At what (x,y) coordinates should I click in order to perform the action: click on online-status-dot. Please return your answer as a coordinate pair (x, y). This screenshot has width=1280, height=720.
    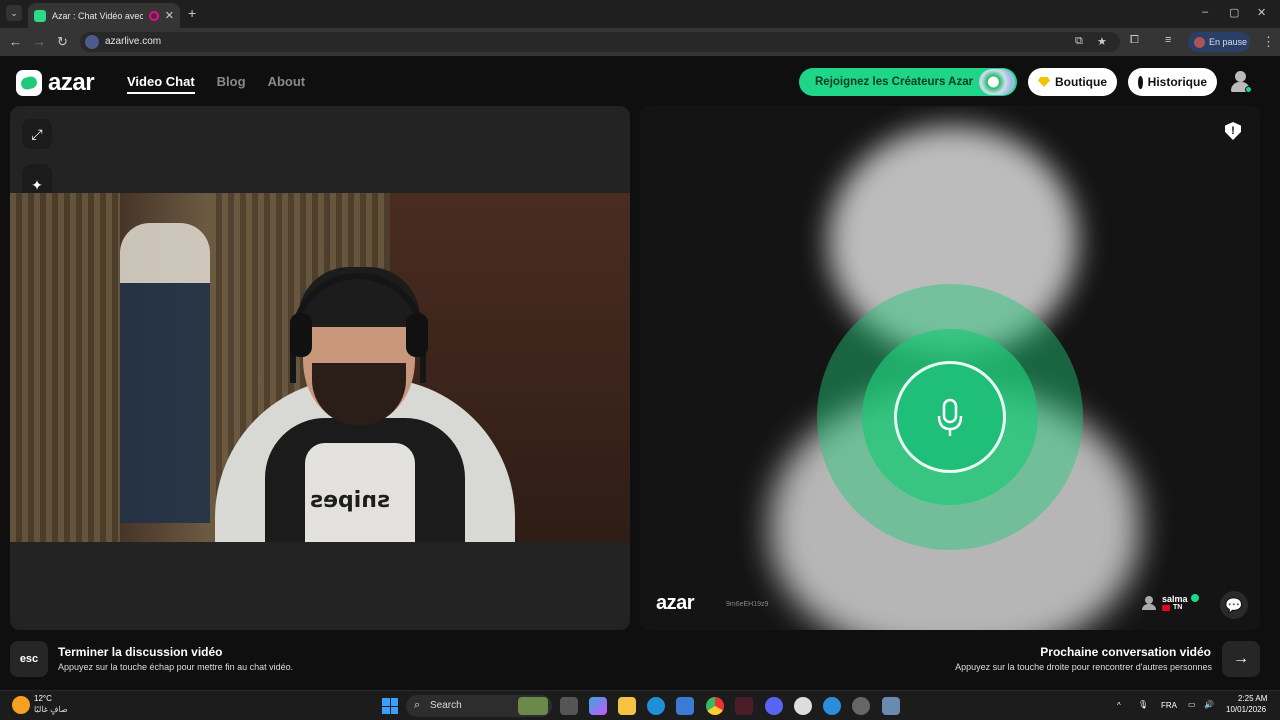
    Looking at the image, I should click on (1248, 89).